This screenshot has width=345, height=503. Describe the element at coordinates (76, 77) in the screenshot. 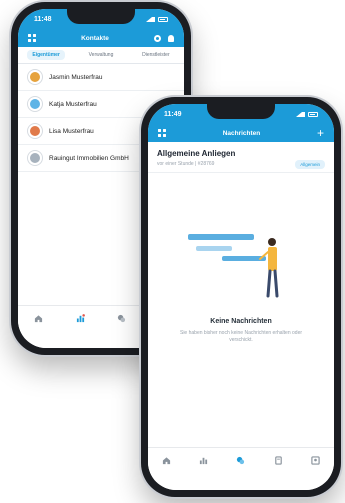

I see `contact-name: Jasmin Musterfrau` at that location.